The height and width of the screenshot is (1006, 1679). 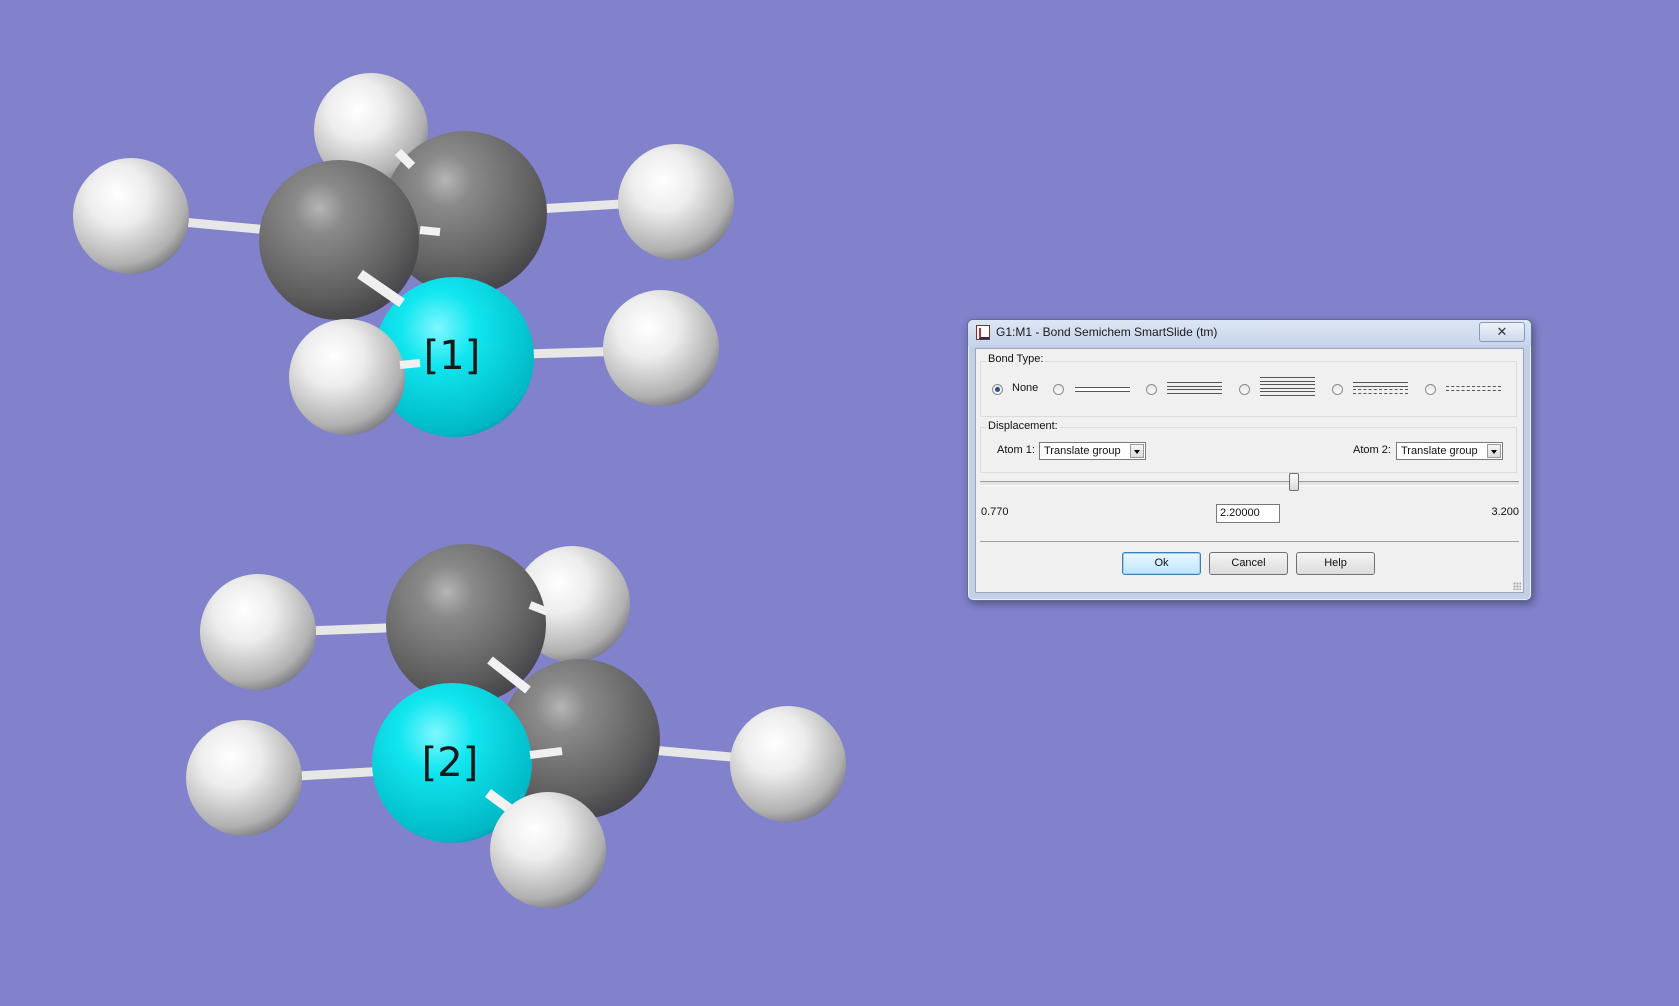 I want to click on slider-thumb, so click(x=1294, y=482).